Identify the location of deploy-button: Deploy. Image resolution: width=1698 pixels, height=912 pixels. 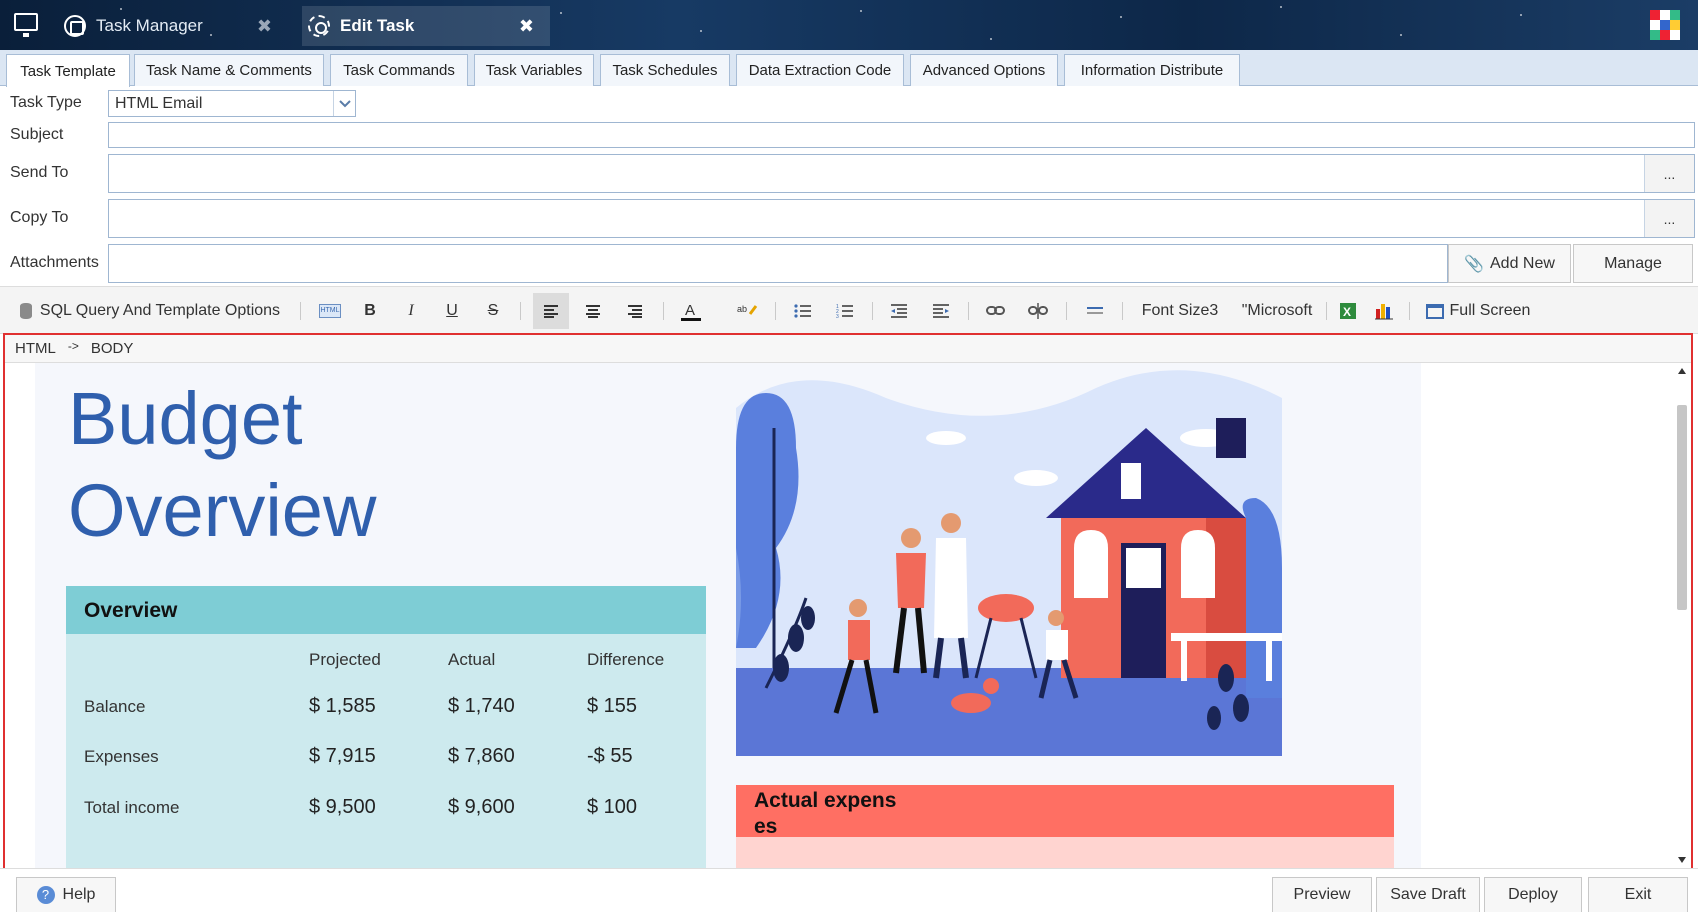
(1533, 894).